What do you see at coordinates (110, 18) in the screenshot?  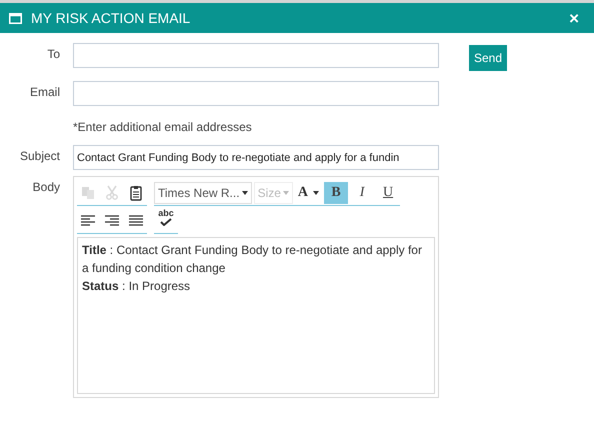 I see `window-title: MY RISK ACTION EMAIL` at bounding box center [110, 18].